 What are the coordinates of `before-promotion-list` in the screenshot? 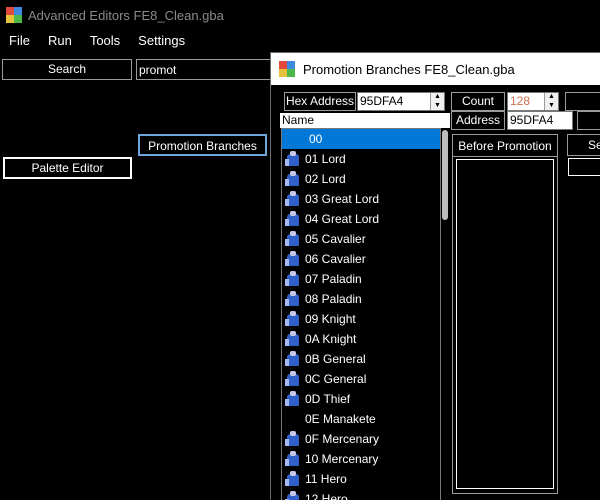 It's located at (505, 324).